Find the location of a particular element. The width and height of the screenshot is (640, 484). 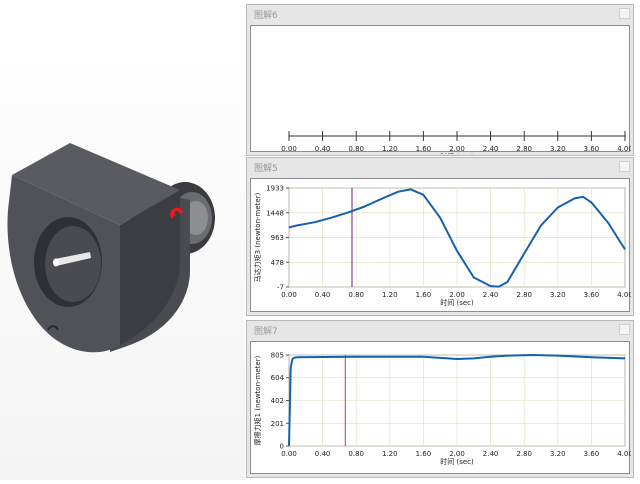

y-tick-label: 0 is located at coordinates (282, 447).